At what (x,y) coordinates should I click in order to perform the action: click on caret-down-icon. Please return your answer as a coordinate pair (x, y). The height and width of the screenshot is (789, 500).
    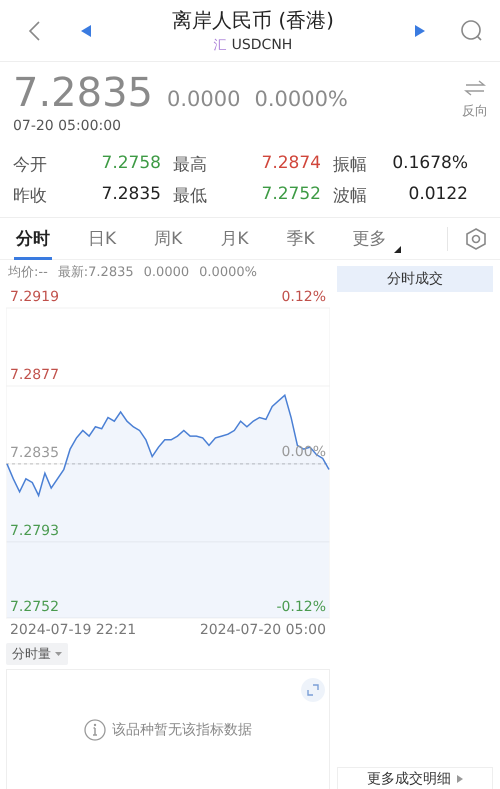
    Looking at the image, I should click on (58, 654).